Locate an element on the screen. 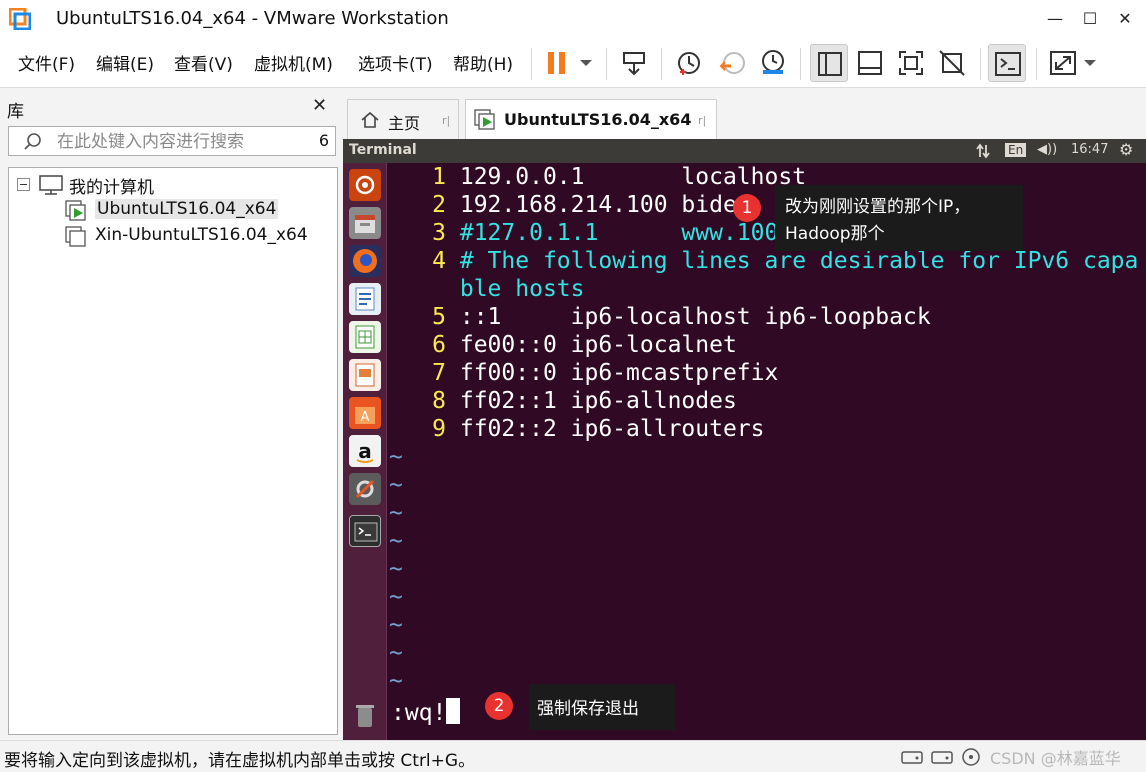 Image resolution: width=1146 pixels, height=772 pixels. clock: 16:47 is located at coordinates (1089, 149).